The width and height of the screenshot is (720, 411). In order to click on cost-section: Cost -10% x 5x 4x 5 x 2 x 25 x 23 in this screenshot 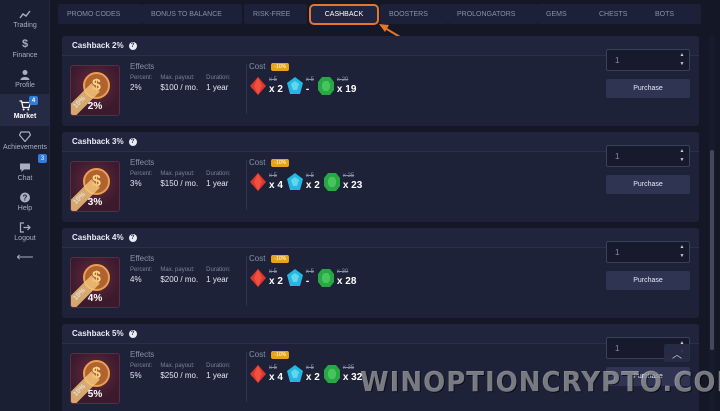, I will do `click(349, 174)`.